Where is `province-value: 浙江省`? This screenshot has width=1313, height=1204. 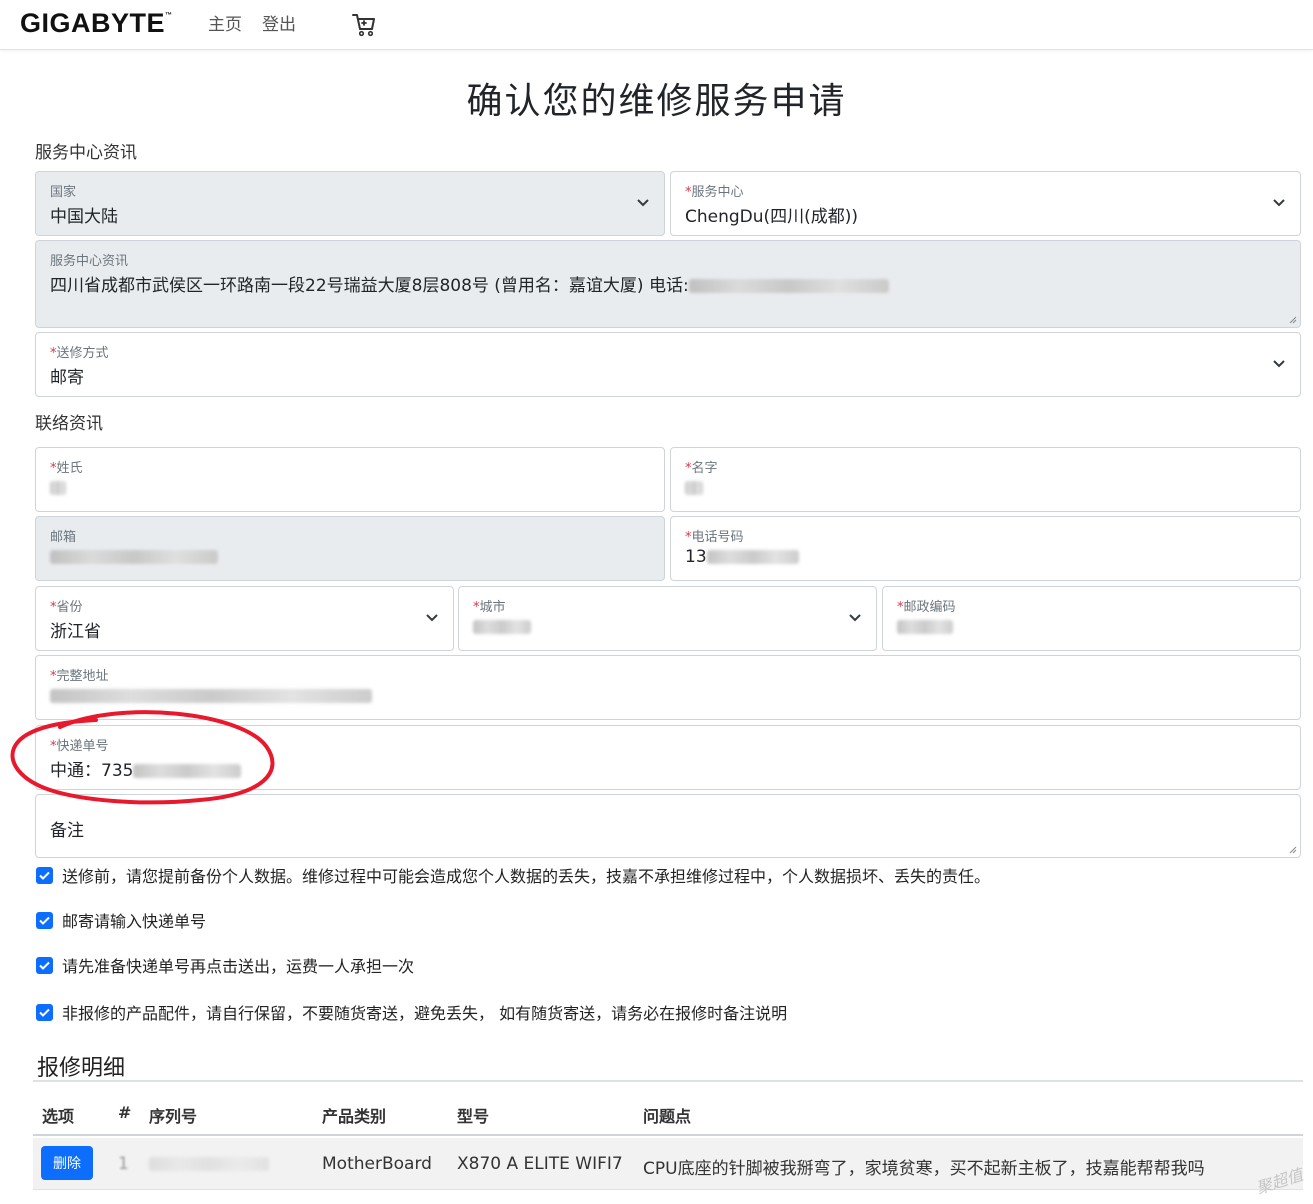
province-value: 浙江省 is located at coordinates (75, 632).